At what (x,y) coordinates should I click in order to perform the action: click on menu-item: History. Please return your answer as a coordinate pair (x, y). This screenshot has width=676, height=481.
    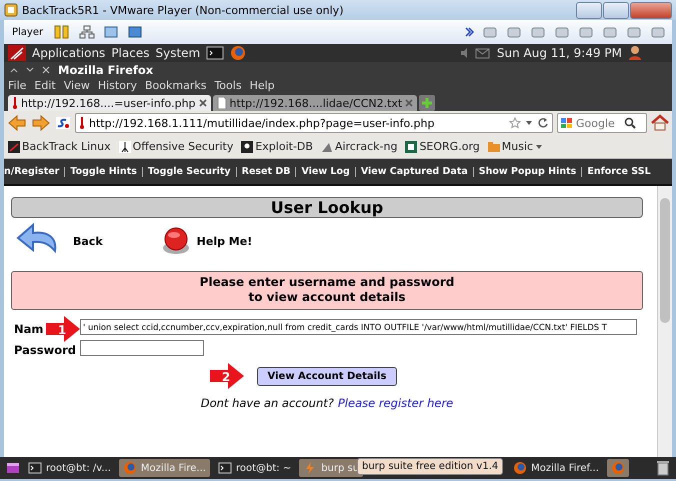
    Looking at the image, I should click on (117, 85).